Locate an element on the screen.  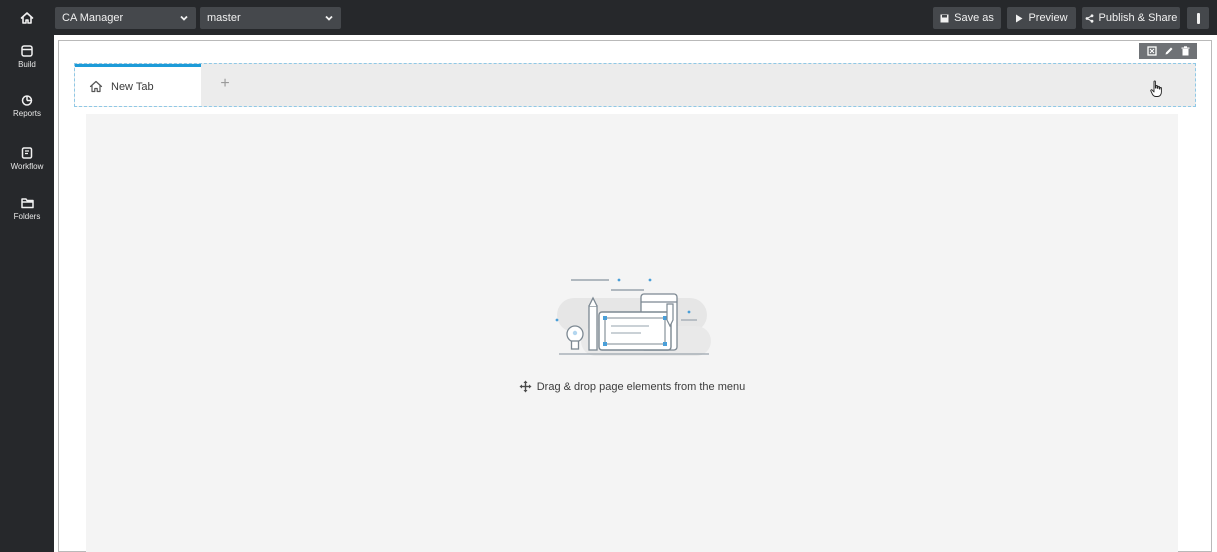
workflow-icon is located at coordinates (27, 153).